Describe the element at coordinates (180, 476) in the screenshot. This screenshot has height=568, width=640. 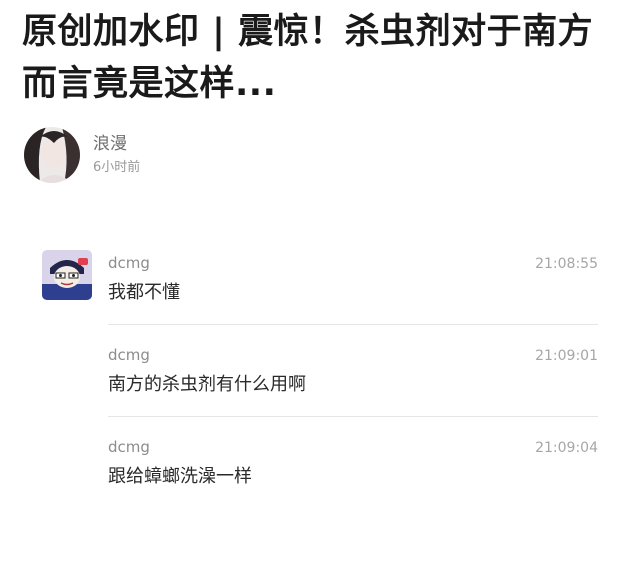
I see `comment-text: 跟给蟑螂洗澡一样` at that location.